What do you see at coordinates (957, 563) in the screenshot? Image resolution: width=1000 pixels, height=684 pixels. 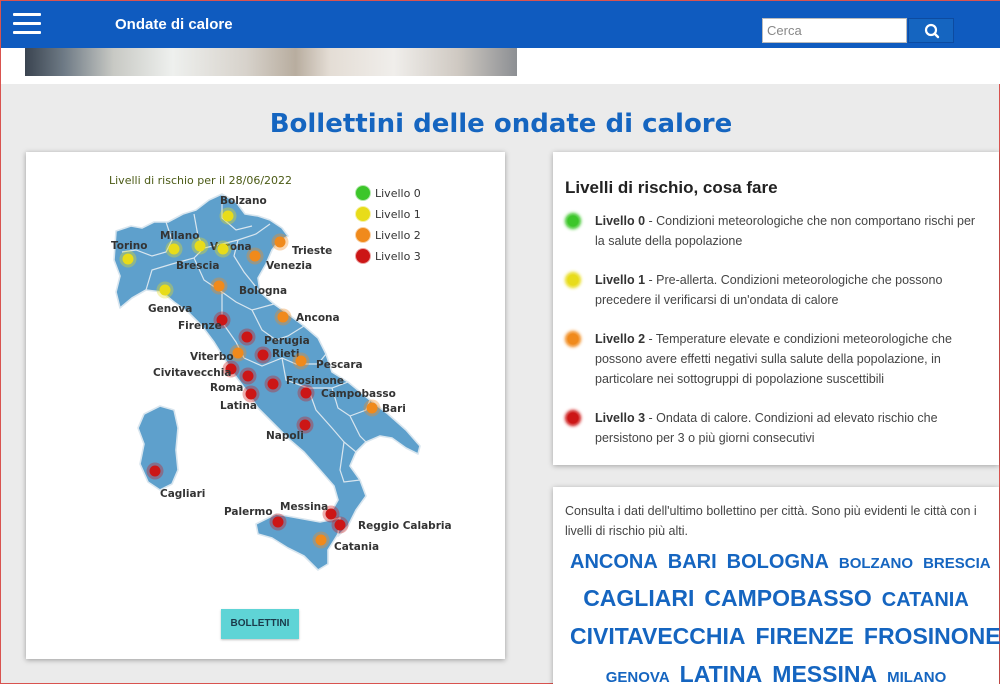 I see `city-link: BRESCIA` at bounding box center [957, 563].